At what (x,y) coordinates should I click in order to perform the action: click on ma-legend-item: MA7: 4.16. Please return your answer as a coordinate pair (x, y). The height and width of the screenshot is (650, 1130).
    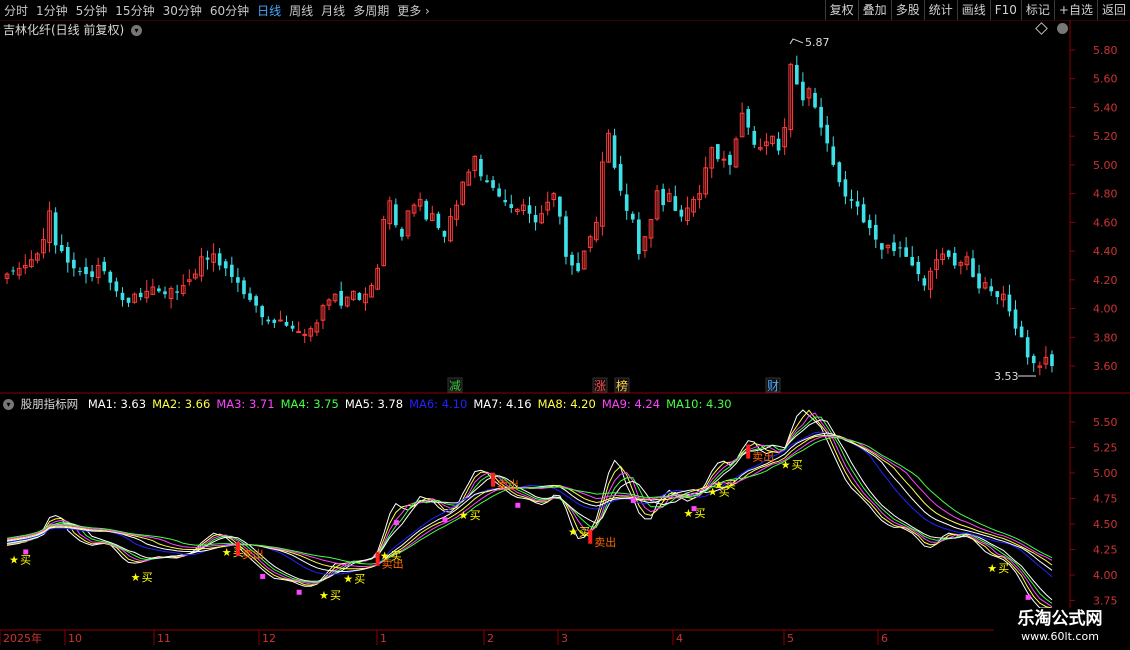
    Looking at the image, I should click on (502, 404).